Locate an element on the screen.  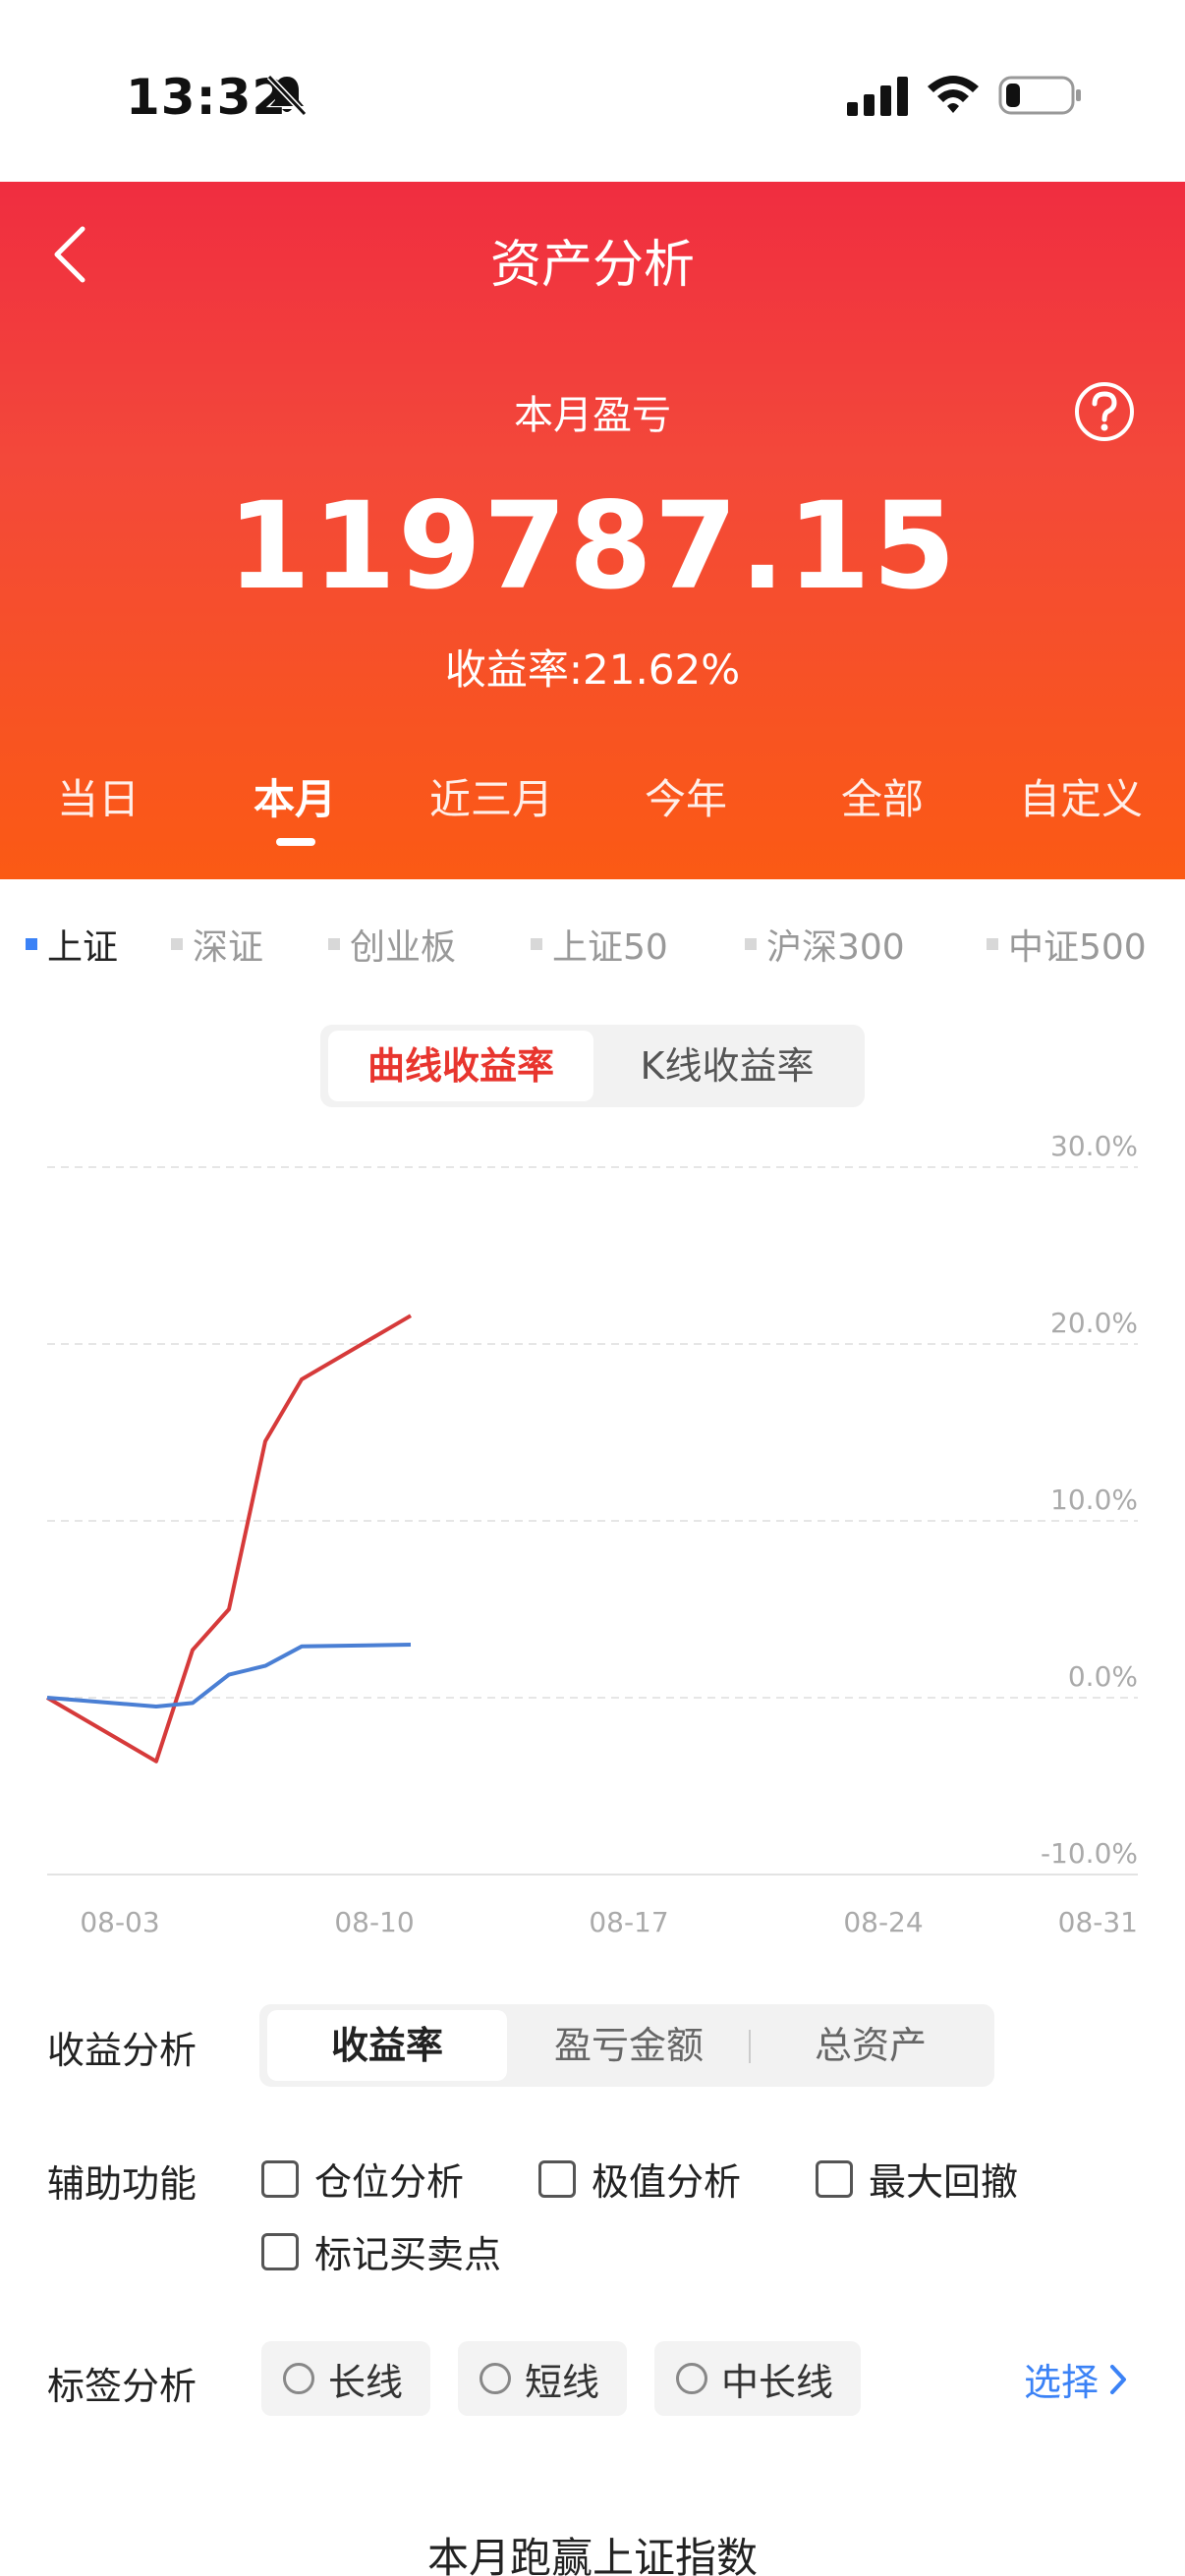
status-bar: 13:32 is located at coordinates (592, 91).